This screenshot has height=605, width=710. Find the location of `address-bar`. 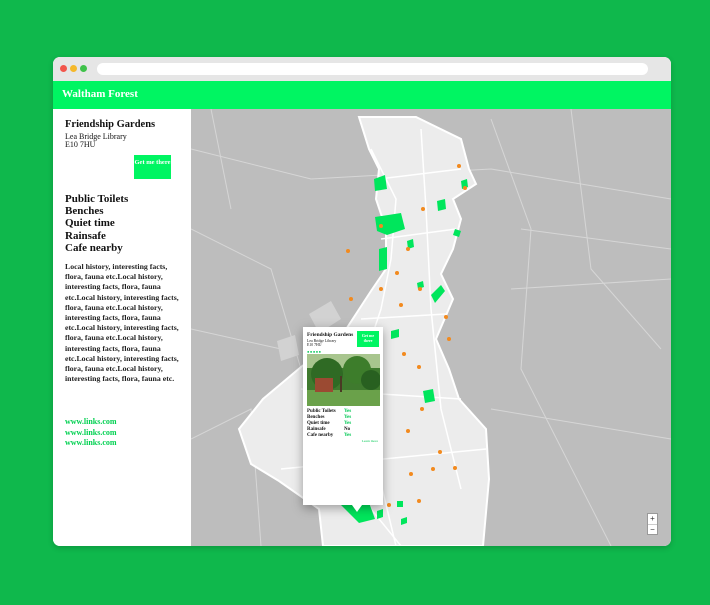

address-bar is located at coordinates (372, 69).